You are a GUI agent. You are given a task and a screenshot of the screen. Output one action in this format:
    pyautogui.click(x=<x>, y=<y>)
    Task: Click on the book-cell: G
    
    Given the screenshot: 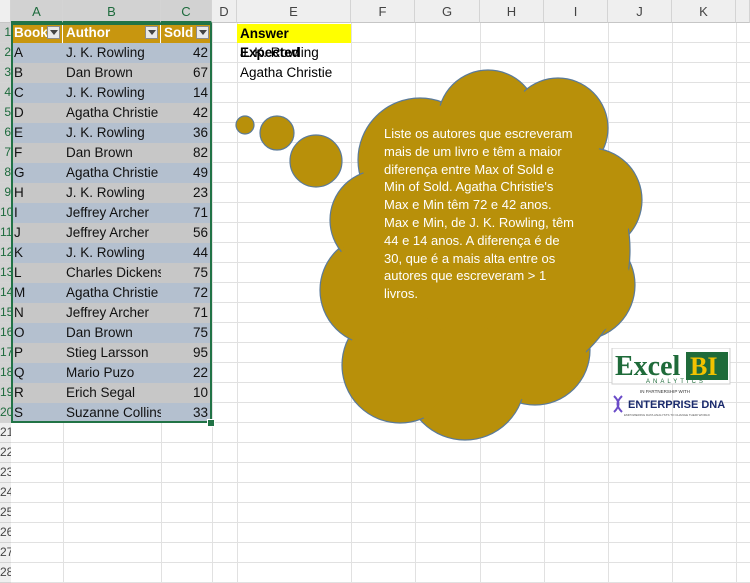 What is the action you would take?
    pyautogui.click(x=37, y=173)
    